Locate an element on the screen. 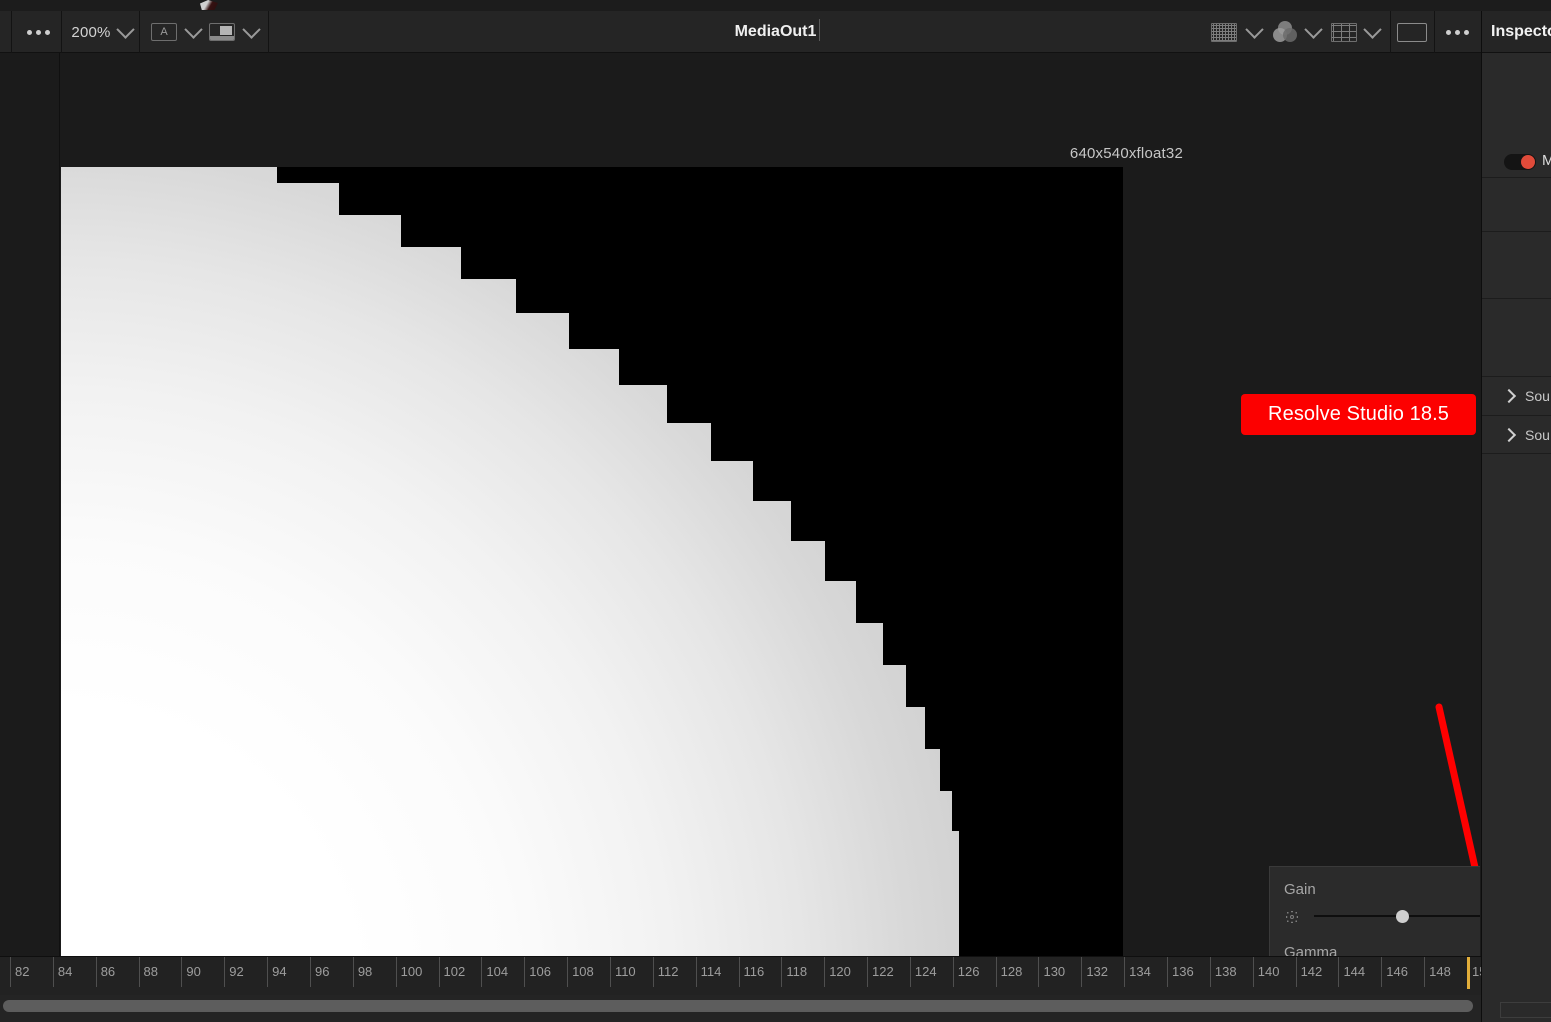  more-options-button-left is located at coordinates (38, 32).